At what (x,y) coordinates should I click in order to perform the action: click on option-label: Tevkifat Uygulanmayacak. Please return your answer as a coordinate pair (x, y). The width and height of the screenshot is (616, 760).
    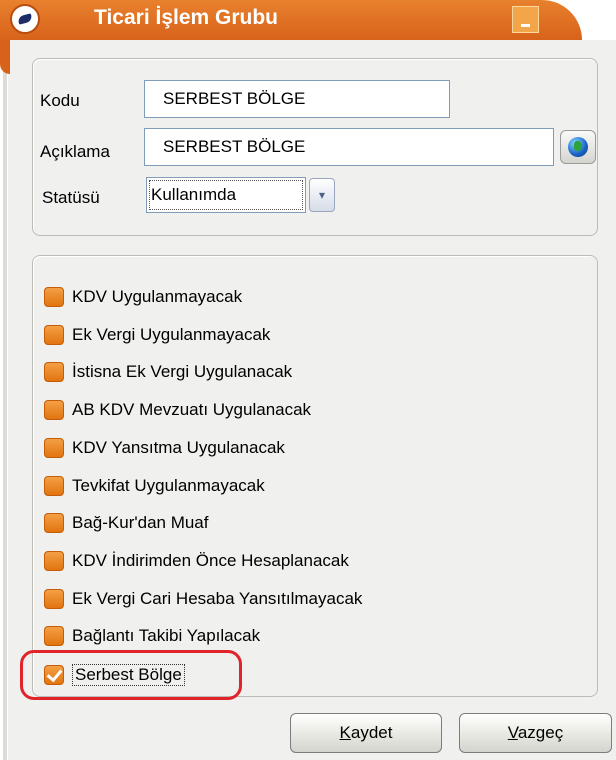
    Looking at the image, I should click on (168, 485).